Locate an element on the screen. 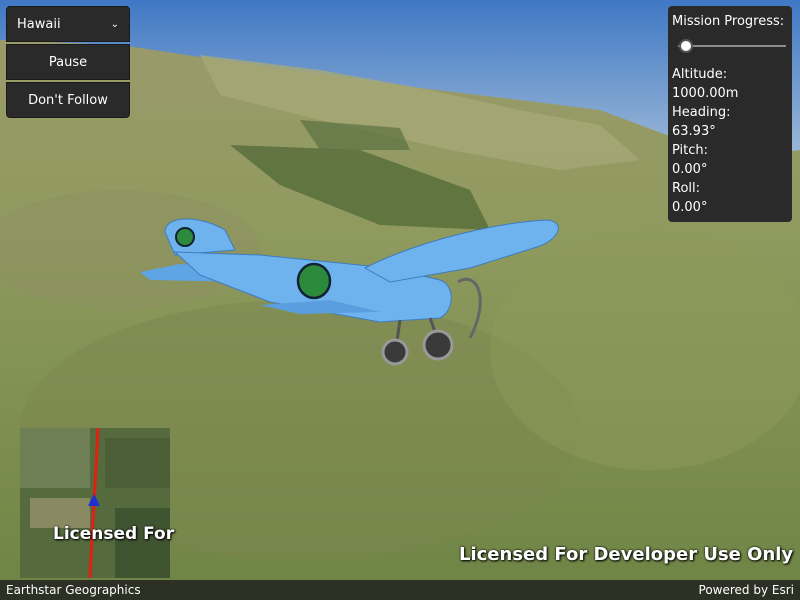 This screenshot has width=800, height=600. chevron-down-icon: ⌄ is located at coordinates (114, 24).